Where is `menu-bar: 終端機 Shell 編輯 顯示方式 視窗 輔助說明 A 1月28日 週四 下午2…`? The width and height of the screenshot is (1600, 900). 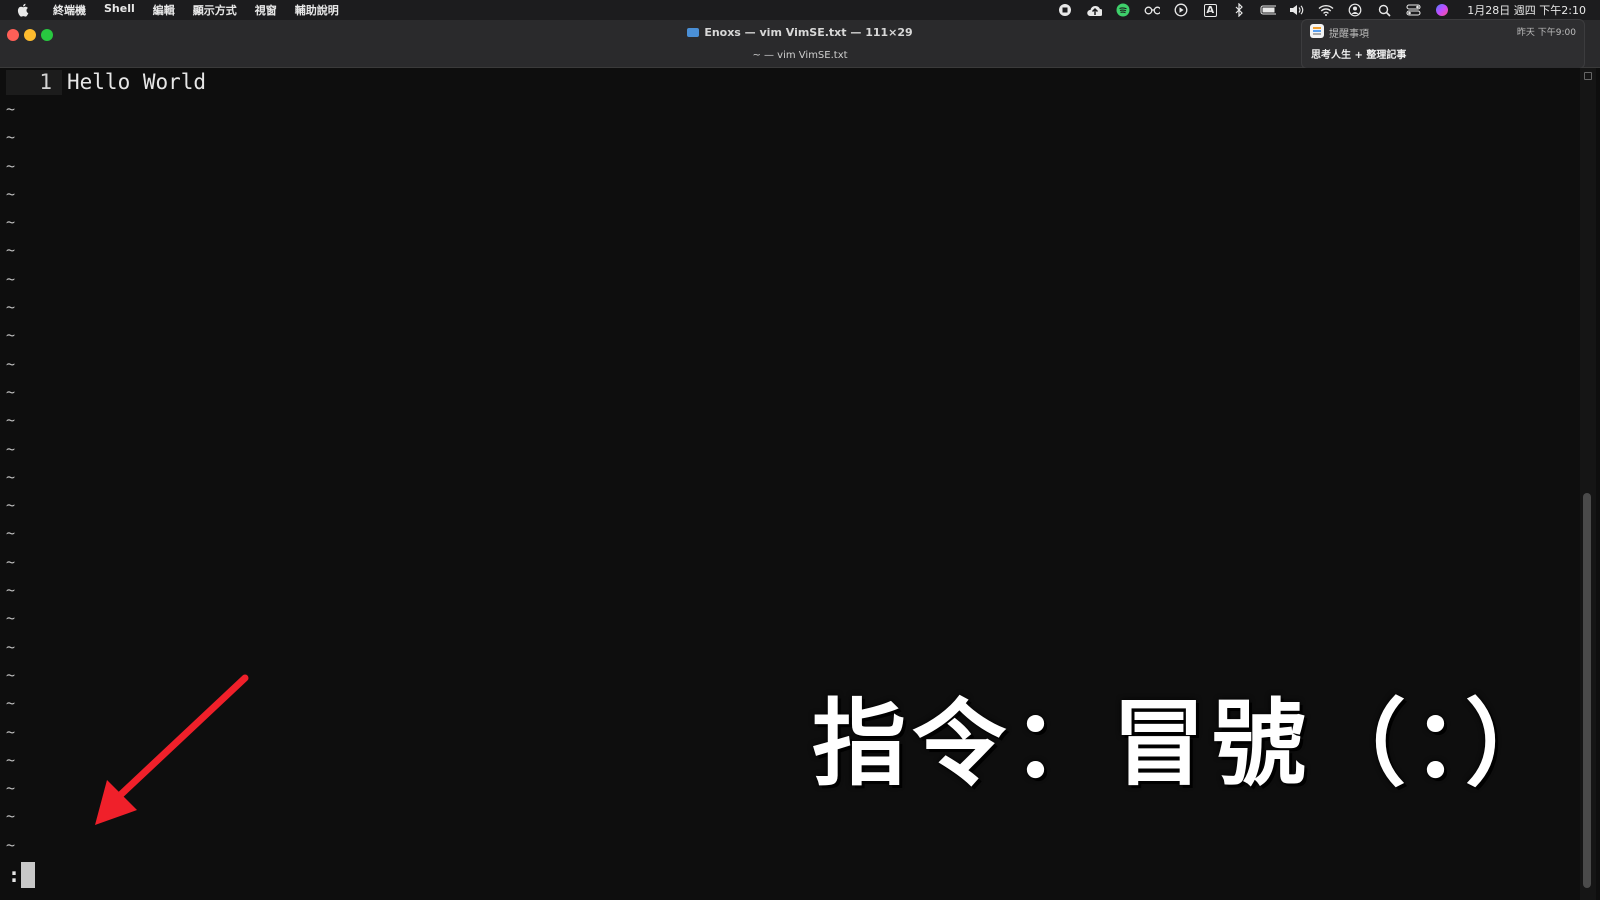
menu-bar: 終端機 Shell 編輯 顯示方式 視窗 輔助說明 A 1月28日 週四 下午2… is located at coordinates (800, 10).